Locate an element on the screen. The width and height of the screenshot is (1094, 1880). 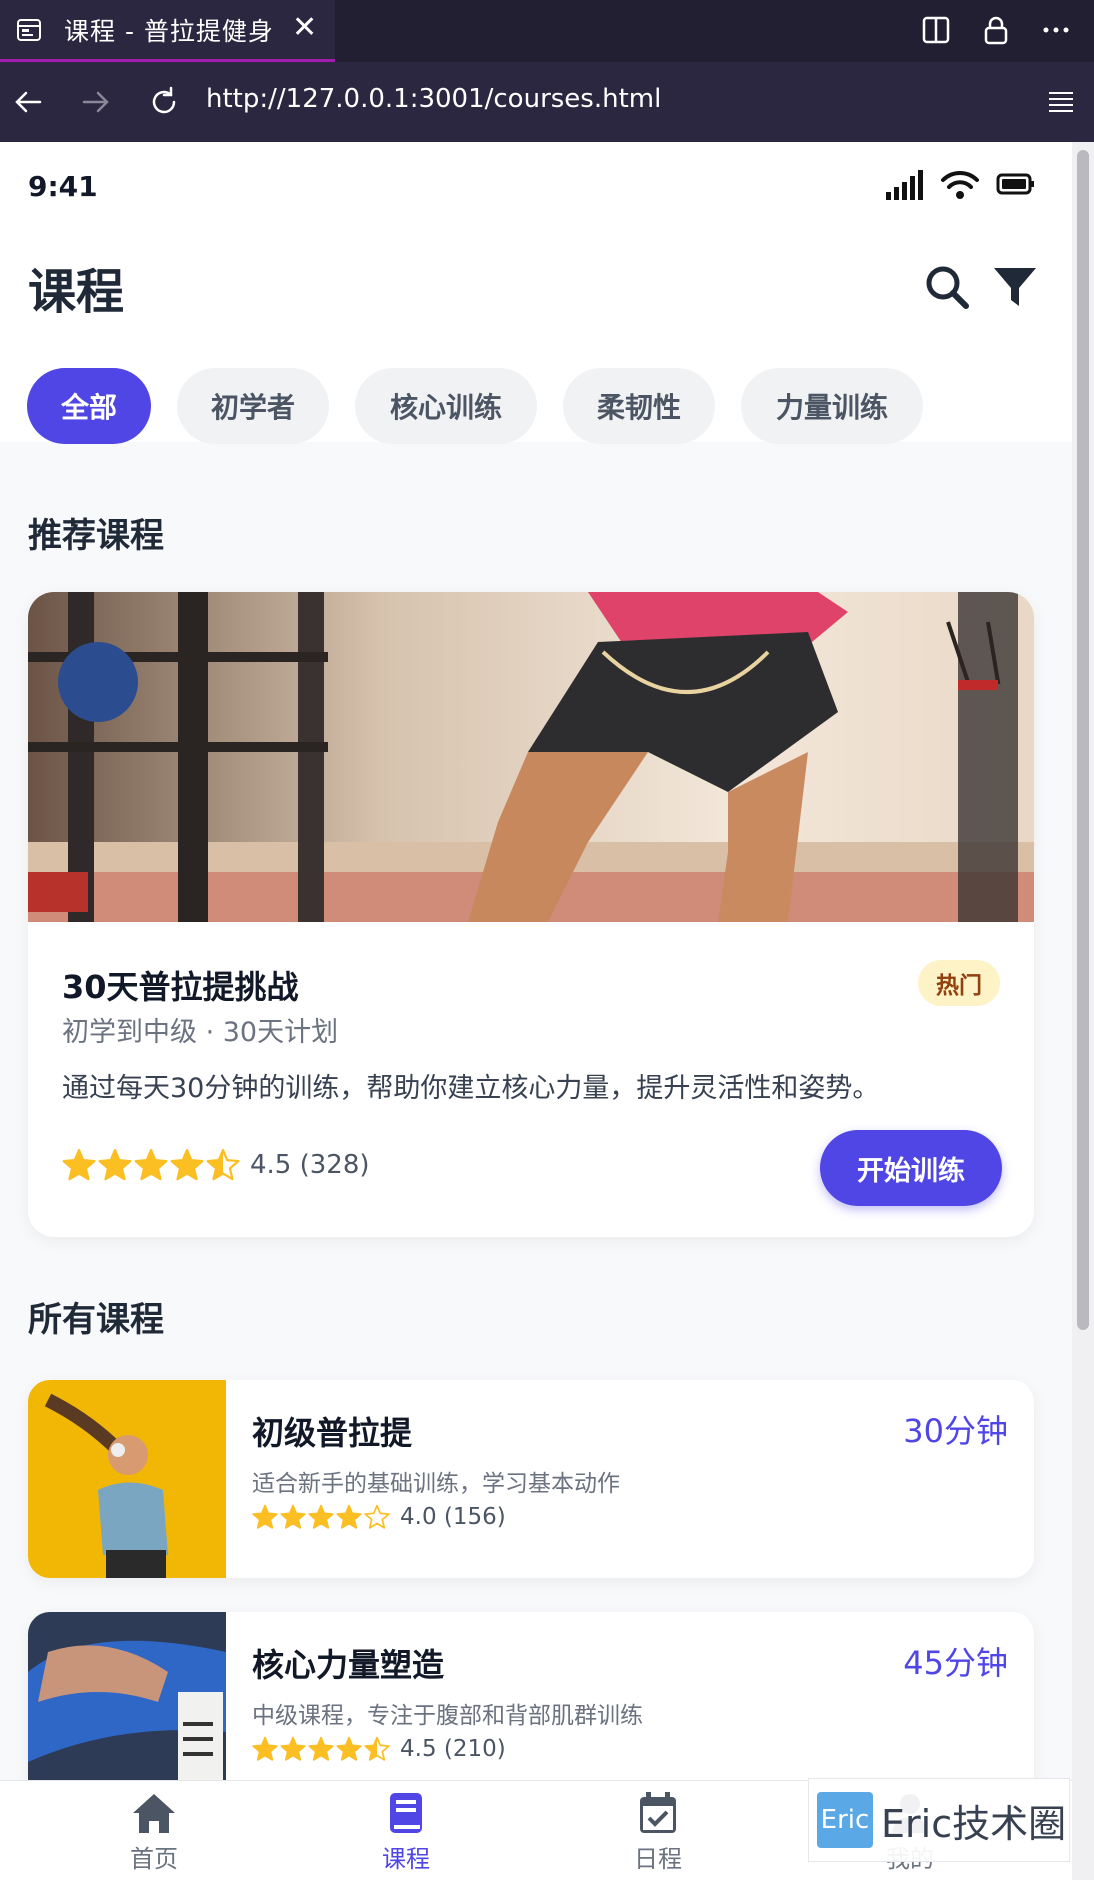
featured-rating-text: 4.5 (328) is located at coordinates (310, 1165).